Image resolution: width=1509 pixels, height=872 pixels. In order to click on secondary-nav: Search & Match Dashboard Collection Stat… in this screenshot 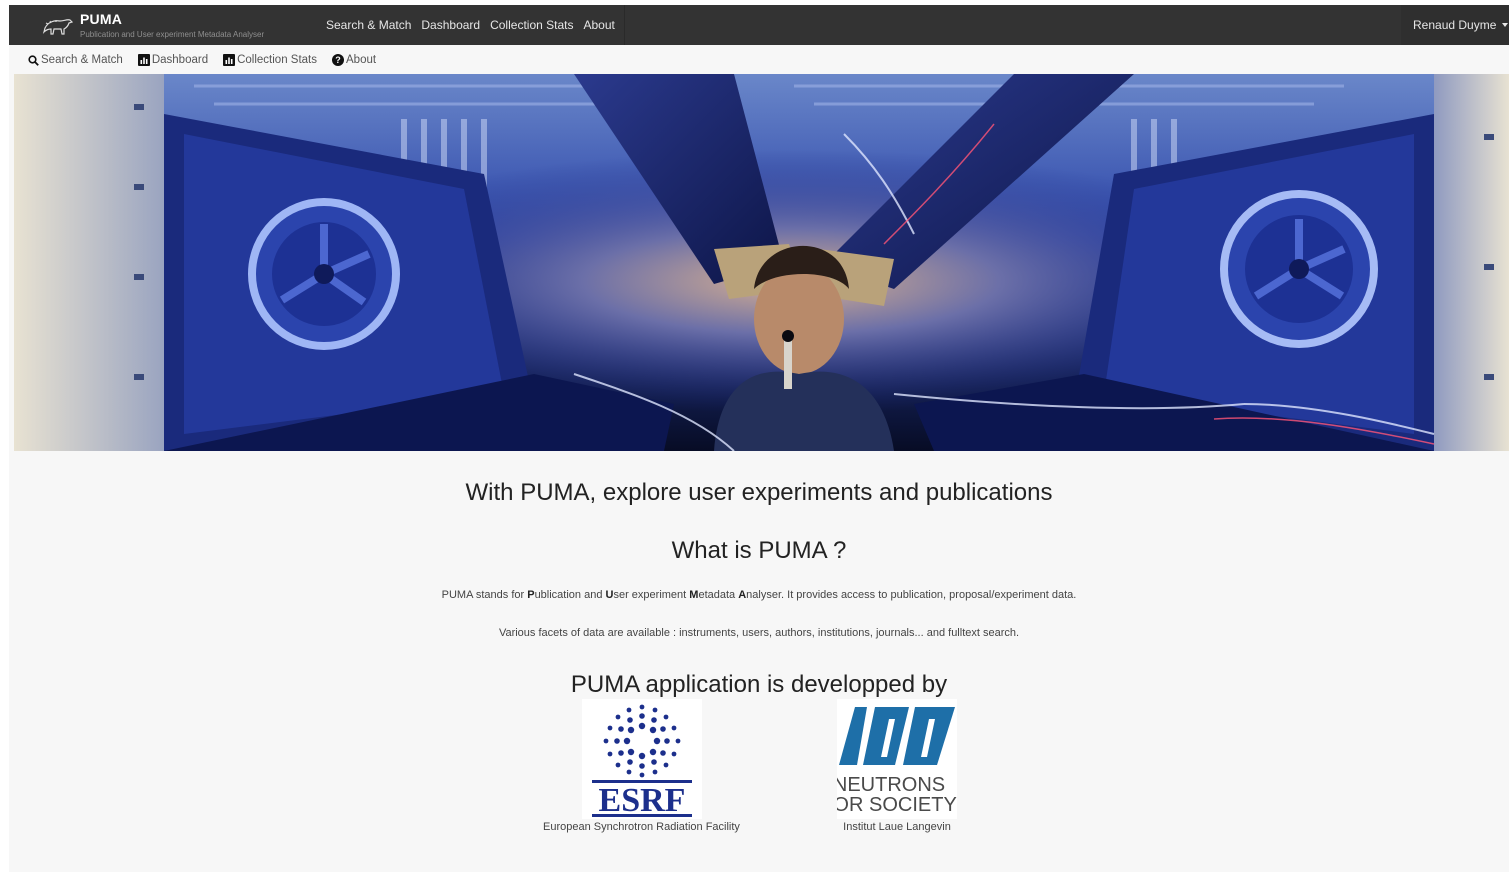, I will do `click(209, 60)`.